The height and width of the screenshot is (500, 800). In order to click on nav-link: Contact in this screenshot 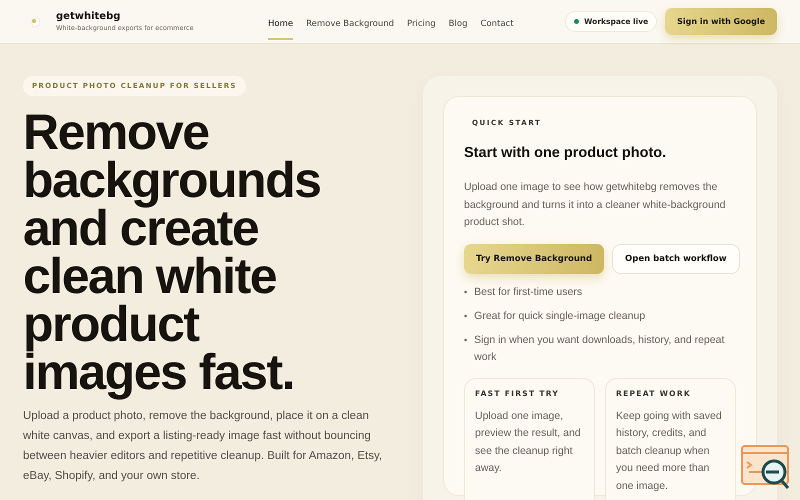, I will do `click(497, 24)`.